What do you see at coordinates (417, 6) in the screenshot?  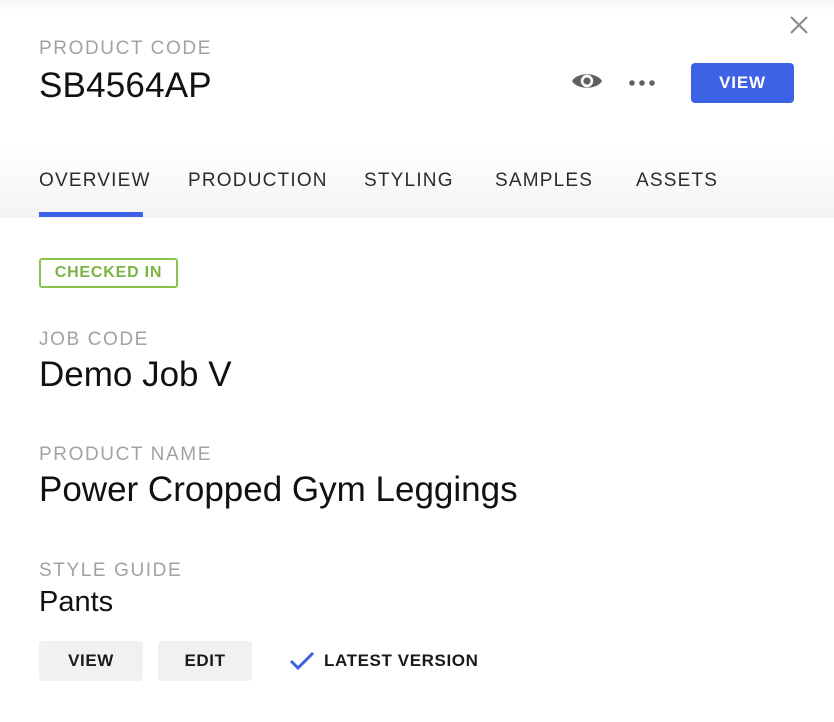 I see `top-shadow` at bounding box center [417, 6].